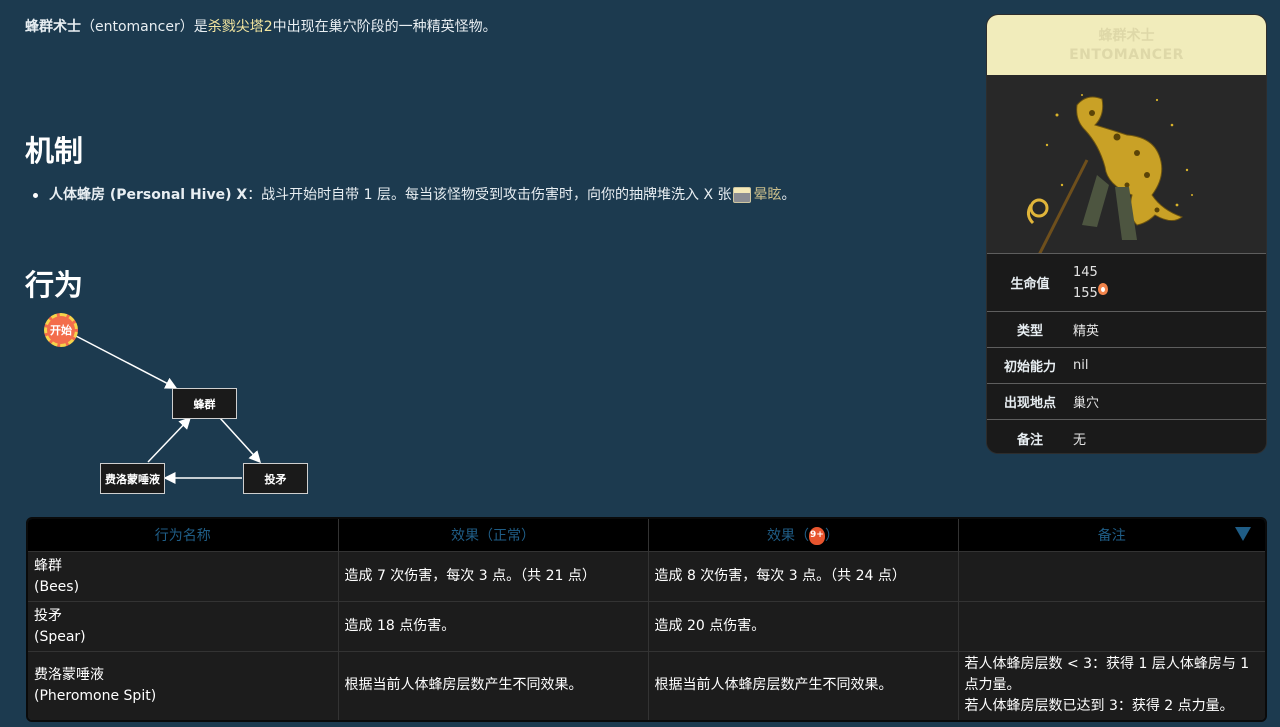 Image resolution: width=1280 pixels, height=727 pixels. Describe the element at coordinates (183, 535) in the screenshot. I see `col-header-name: 行为名称` at that location.